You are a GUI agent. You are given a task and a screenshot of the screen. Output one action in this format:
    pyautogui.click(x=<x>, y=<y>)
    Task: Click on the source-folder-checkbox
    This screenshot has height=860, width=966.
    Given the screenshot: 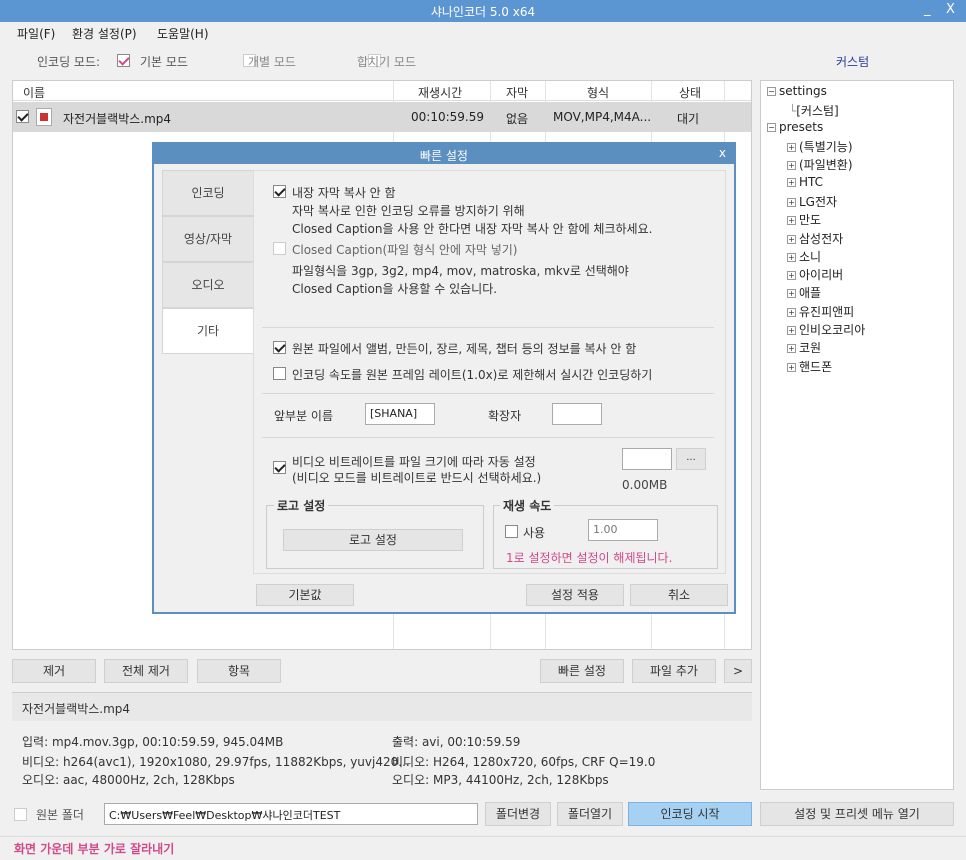 What is the action you would take?
    pyautogui.click(x=20, y=814)
    